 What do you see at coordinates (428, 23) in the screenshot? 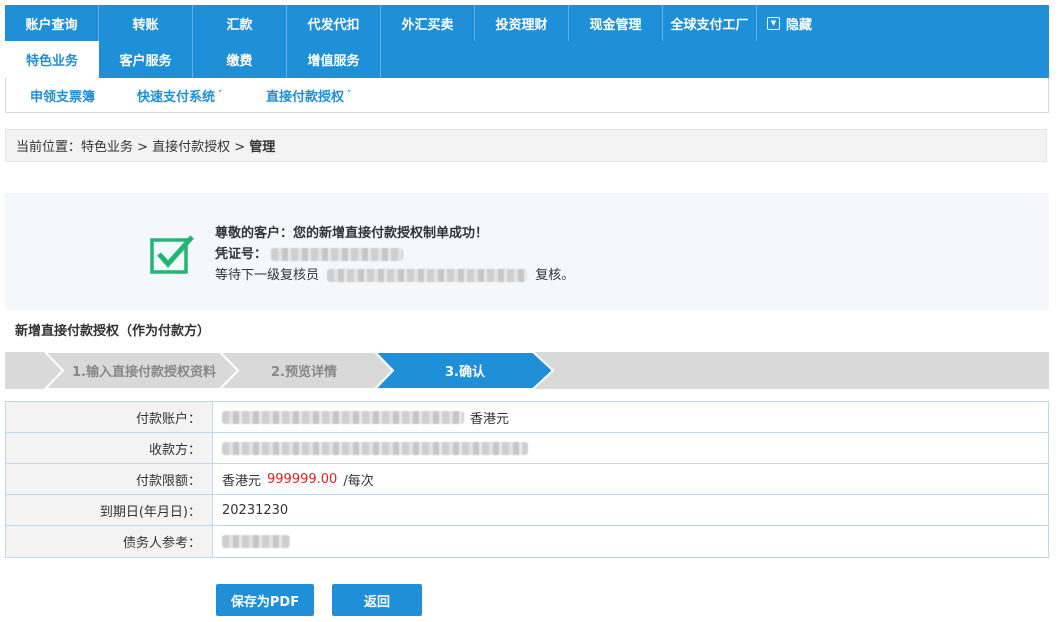
I see `tab-fx: 外汇买卖` at bounding box center [428, 23].